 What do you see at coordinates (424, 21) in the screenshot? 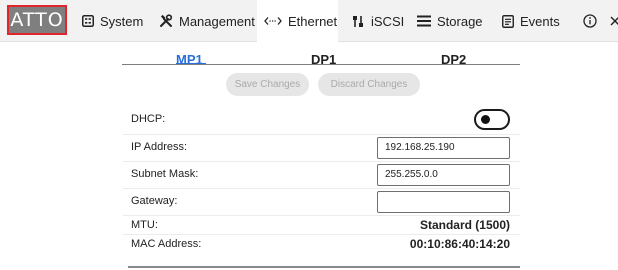
I see `storage-icon` at bounding box center [424, 21].